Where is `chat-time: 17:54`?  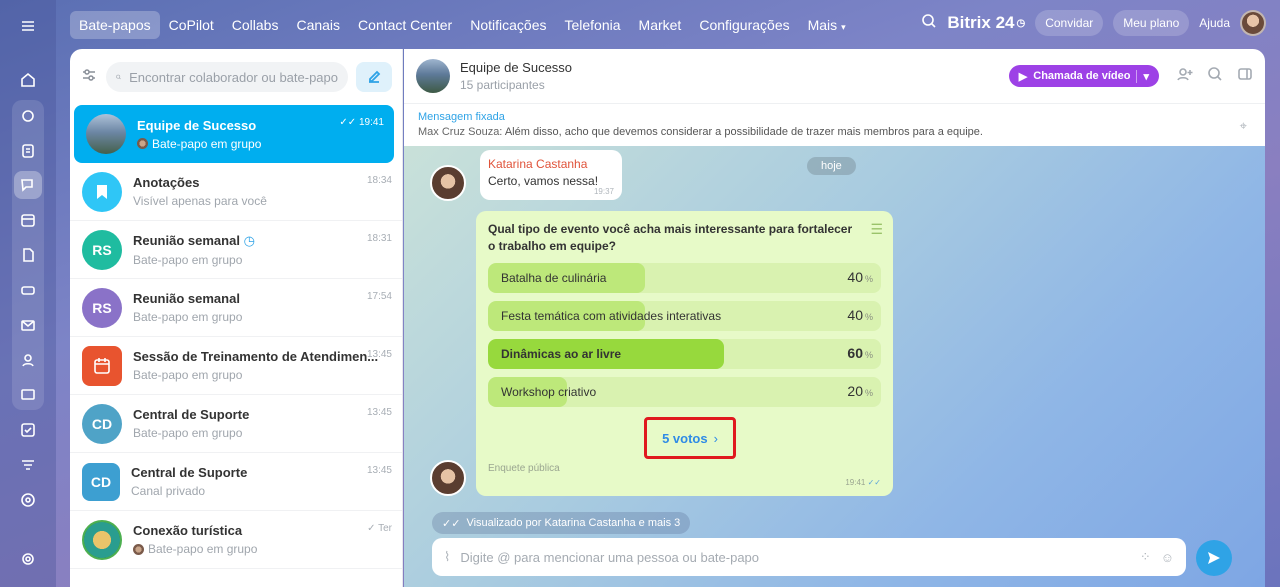
chat-time: 17:54 is located at coordinates (379, 296).